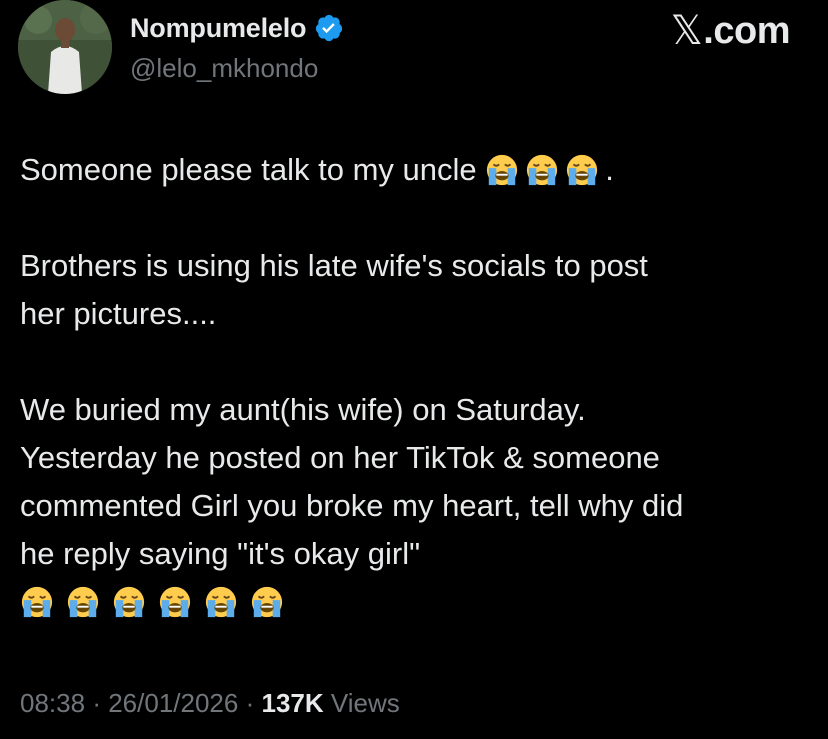 The width and height of the screenshot is (828, 739). What do you see at coordinates (173, 703) in the screenshot?
I see `tweet-date: 26/01/2026` at bounding box center [173, 703].